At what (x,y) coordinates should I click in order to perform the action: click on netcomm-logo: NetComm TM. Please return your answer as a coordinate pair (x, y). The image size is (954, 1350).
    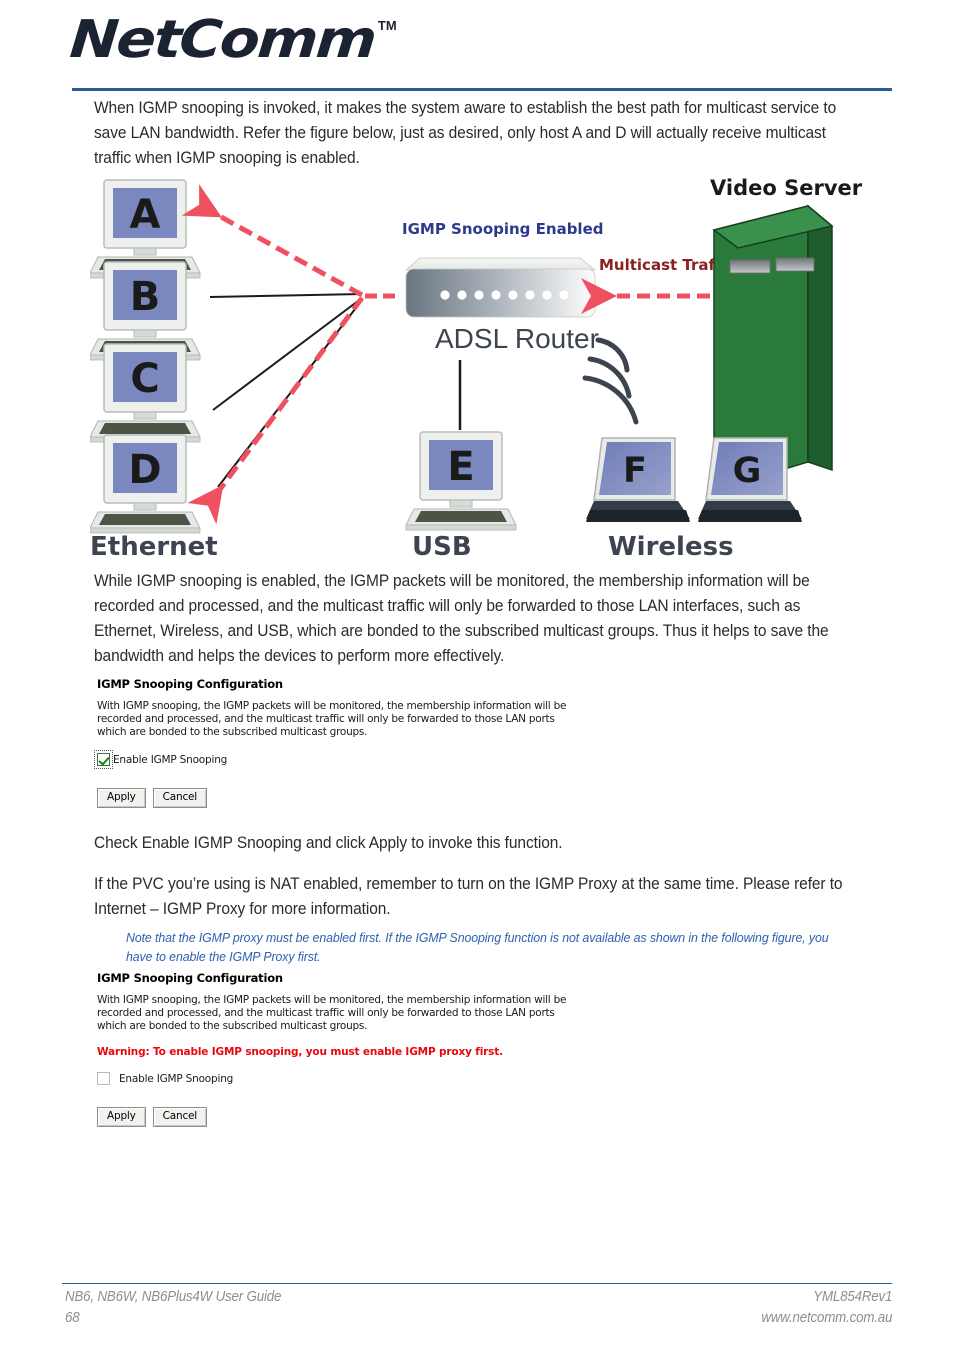
    Looking at the image, I should click on (232, 40).